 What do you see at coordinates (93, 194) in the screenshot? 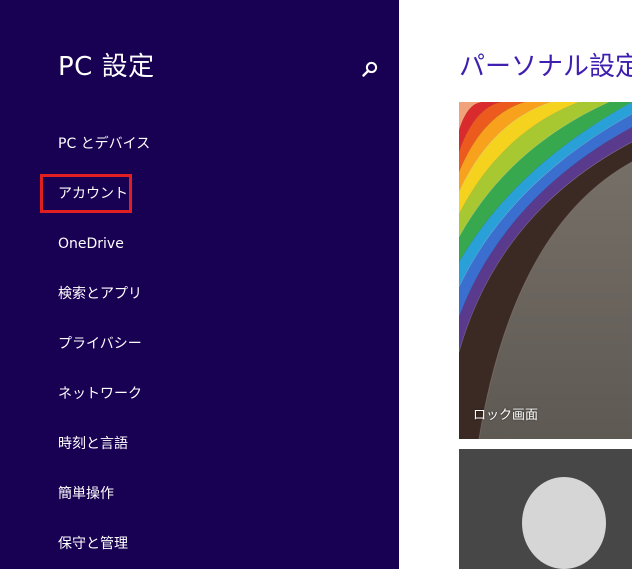
I see `sidebar-item-accounts: アカウント` at bounding box center [93, 194].